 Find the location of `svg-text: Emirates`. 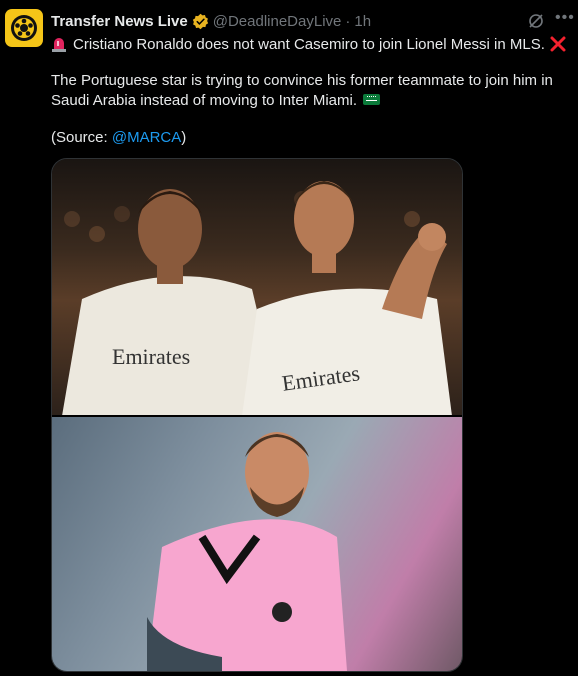

svg-text: Emirates is located at coordinates (151, 356).